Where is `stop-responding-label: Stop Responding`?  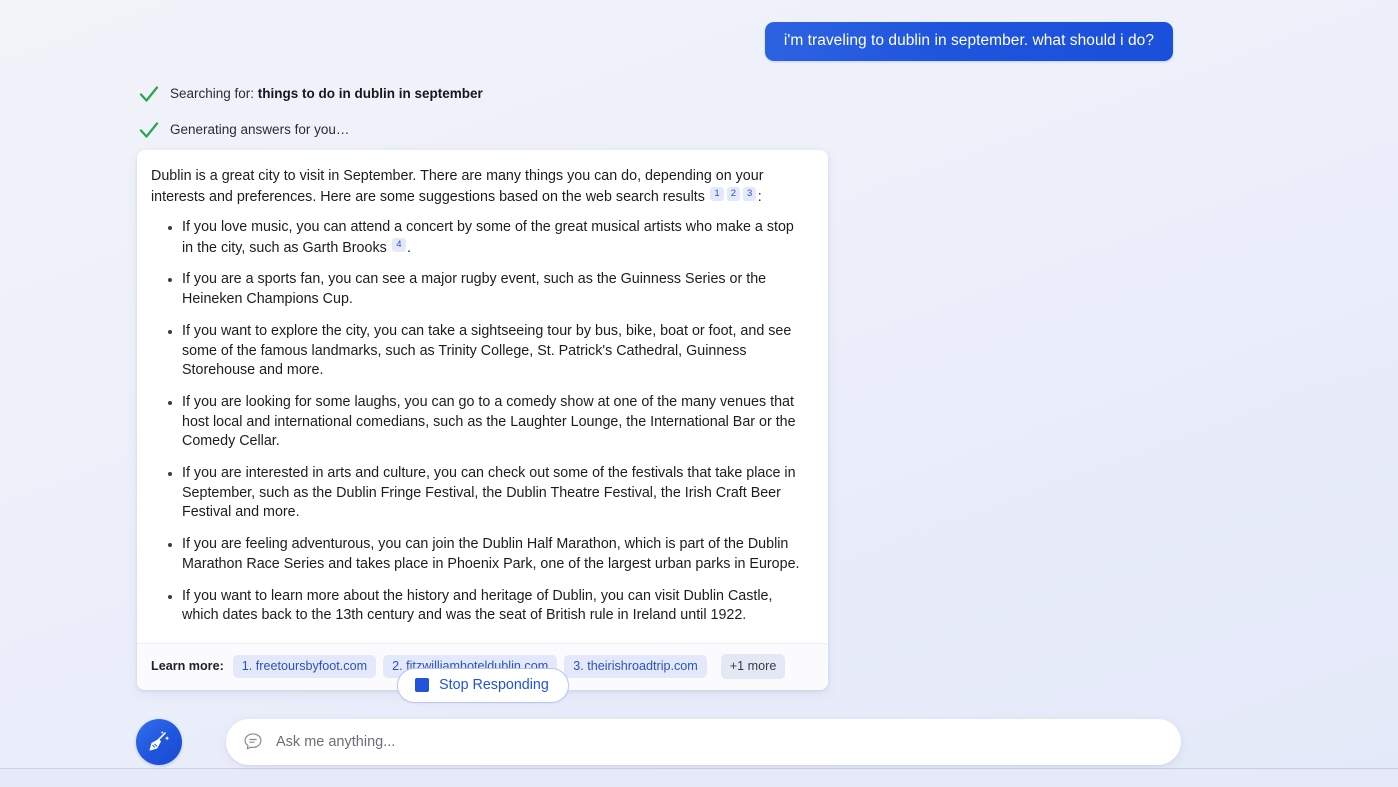
stop-responding-label: Stop Responding is located at coordinates (494, 685).